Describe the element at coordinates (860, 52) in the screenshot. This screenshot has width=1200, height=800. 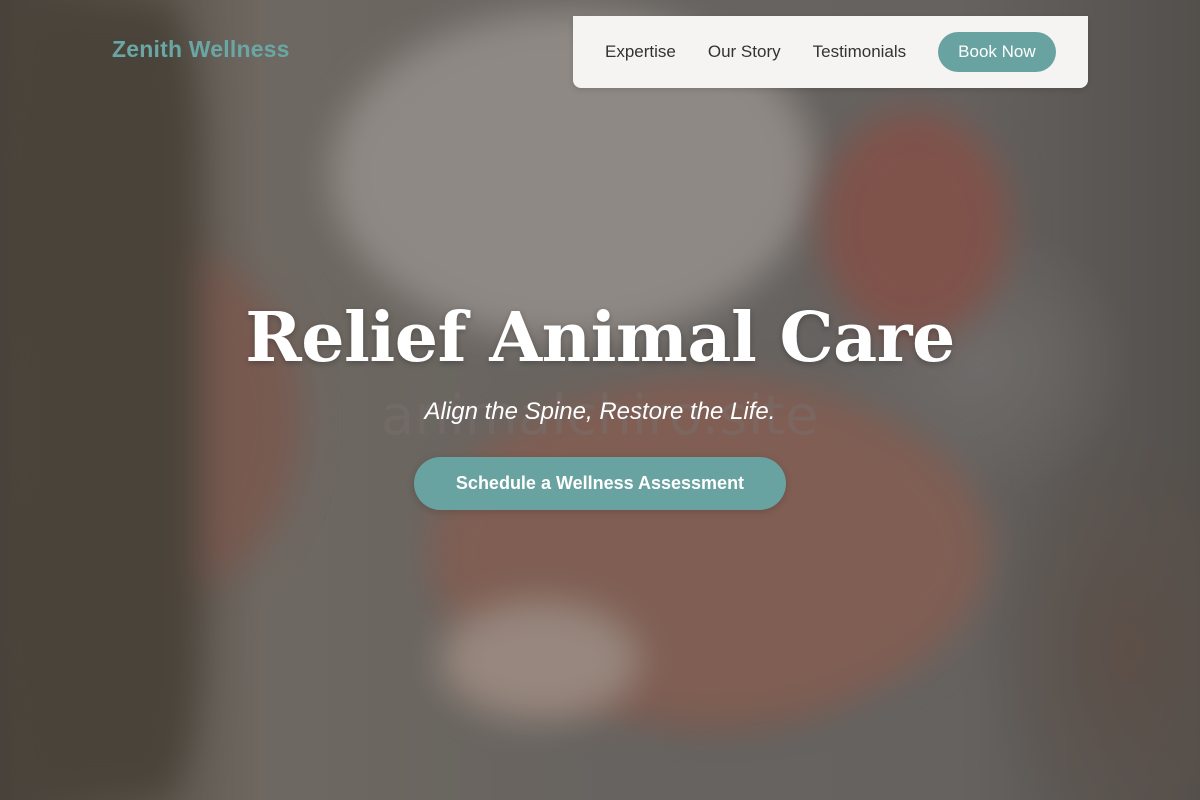
I see `nav-link-testimonials: Testimonials` at that location.